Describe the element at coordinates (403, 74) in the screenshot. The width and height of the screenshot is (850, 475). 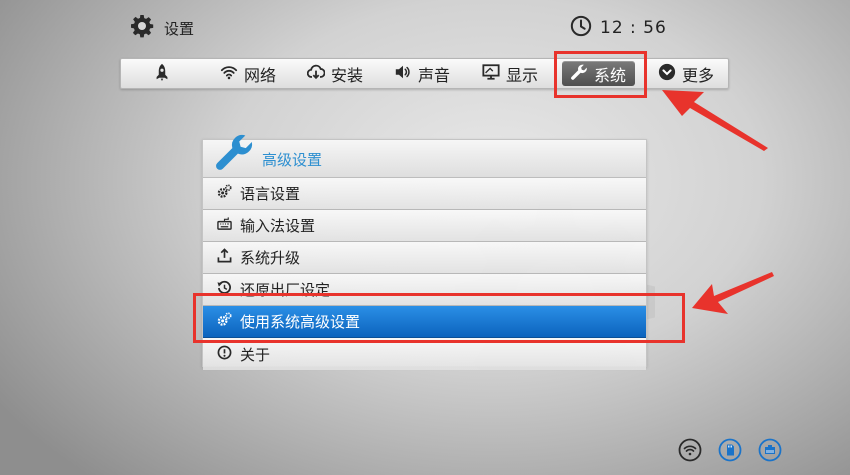
I see `speaker-icon` at that location.